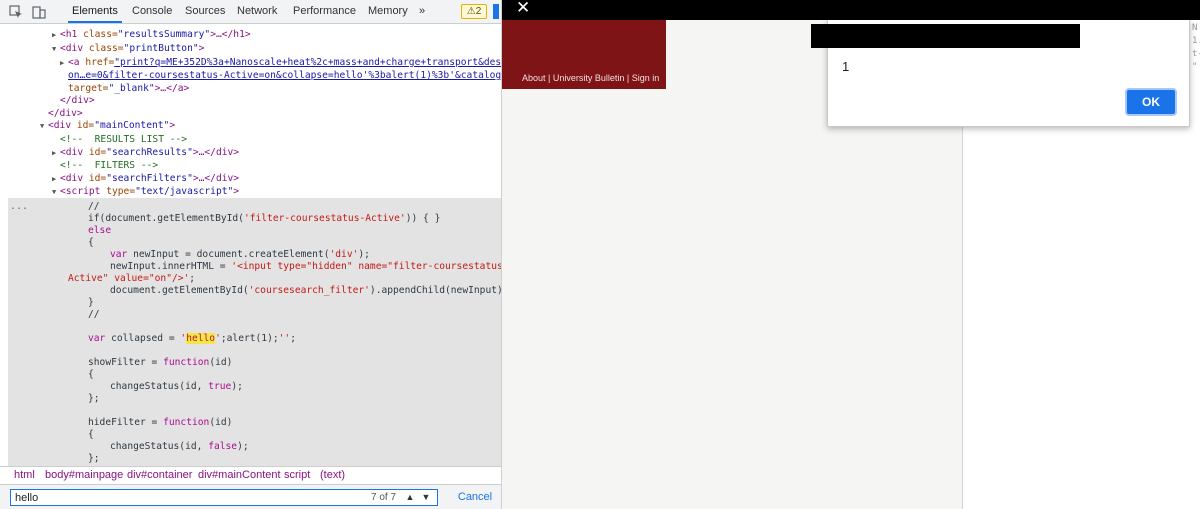 The image size is (1200, 509). What do you see at coordinates (475, 497) in the screenshot?
I see `cancel-button: Cancel` at bounding box center [475, 497].